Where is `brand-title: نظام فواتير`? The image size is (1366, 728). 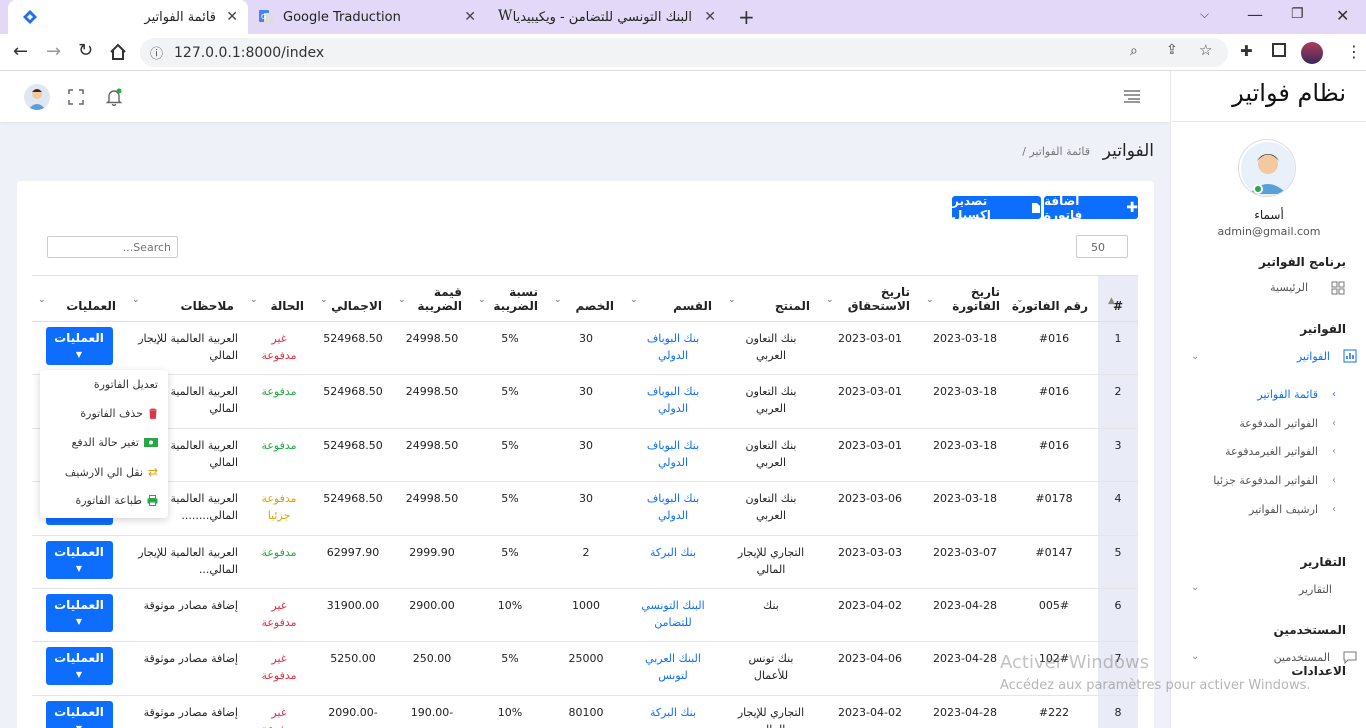 brand-title: نظام فواتير is located at coordinates (1289, 93).